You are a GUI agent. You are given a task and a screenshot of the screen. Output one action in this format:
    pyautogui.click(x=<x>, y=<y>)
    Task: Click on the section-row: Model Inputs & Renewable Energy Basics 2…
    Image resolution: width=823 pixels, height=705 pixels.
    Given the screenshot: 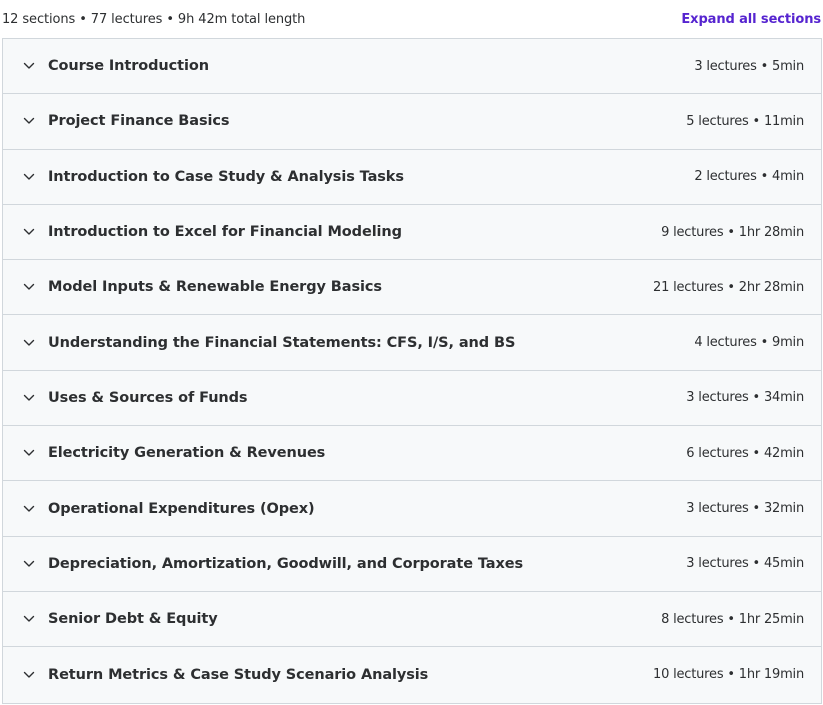 What is the action you would take?
    pyautogui.click(x=412, y=288)
    